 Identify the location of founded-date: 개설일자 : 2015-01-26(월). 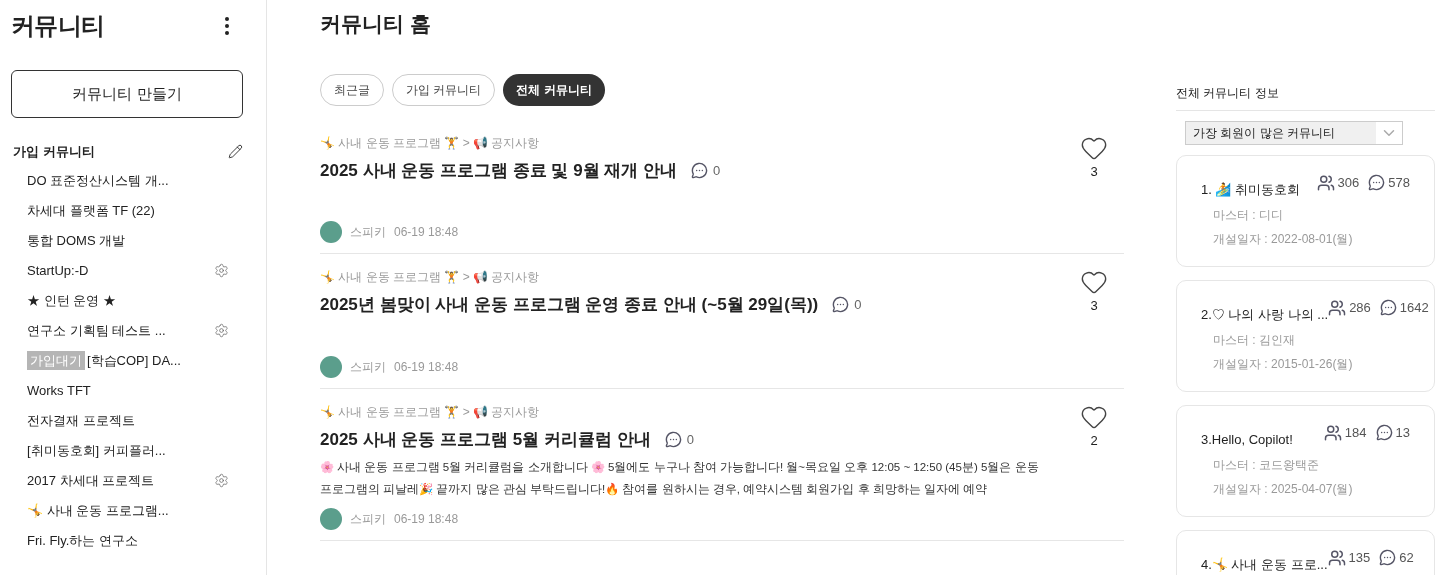
(1283, 364).